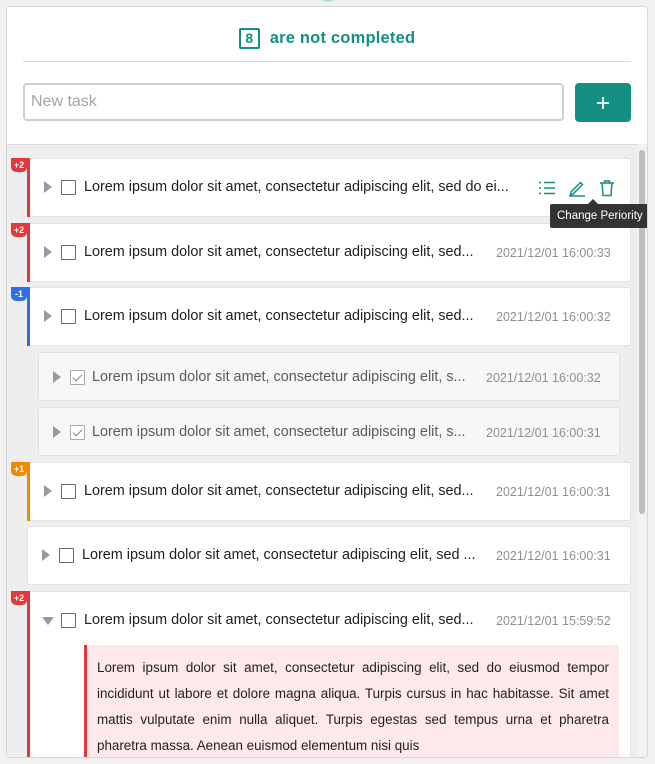 This screenshot has width=655, height=764. Describe the element at coordinates (19, 294) in the screenshot. I see `priority-badge: -1` at that location.